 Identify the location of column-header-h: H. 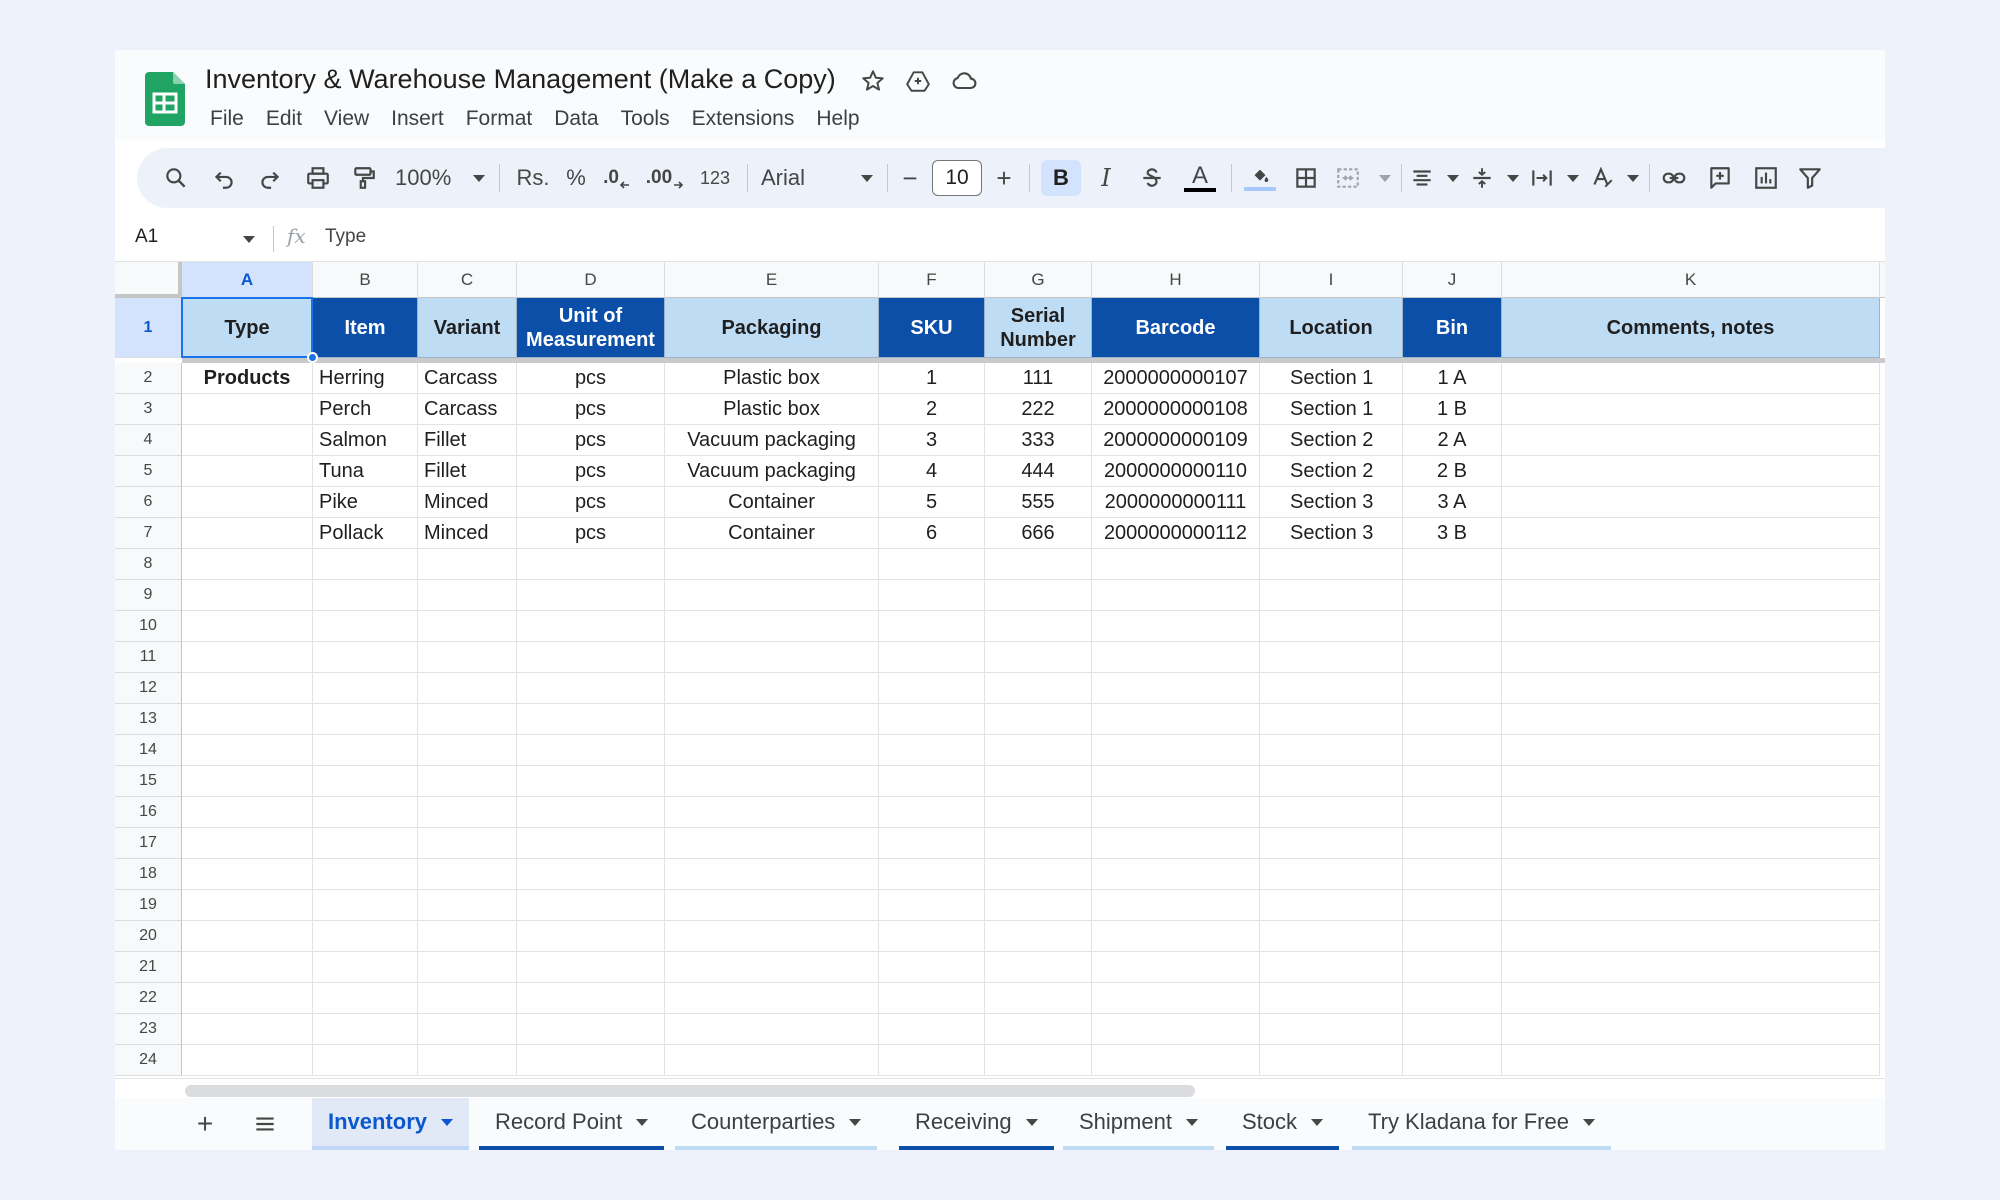
(1176, 280).